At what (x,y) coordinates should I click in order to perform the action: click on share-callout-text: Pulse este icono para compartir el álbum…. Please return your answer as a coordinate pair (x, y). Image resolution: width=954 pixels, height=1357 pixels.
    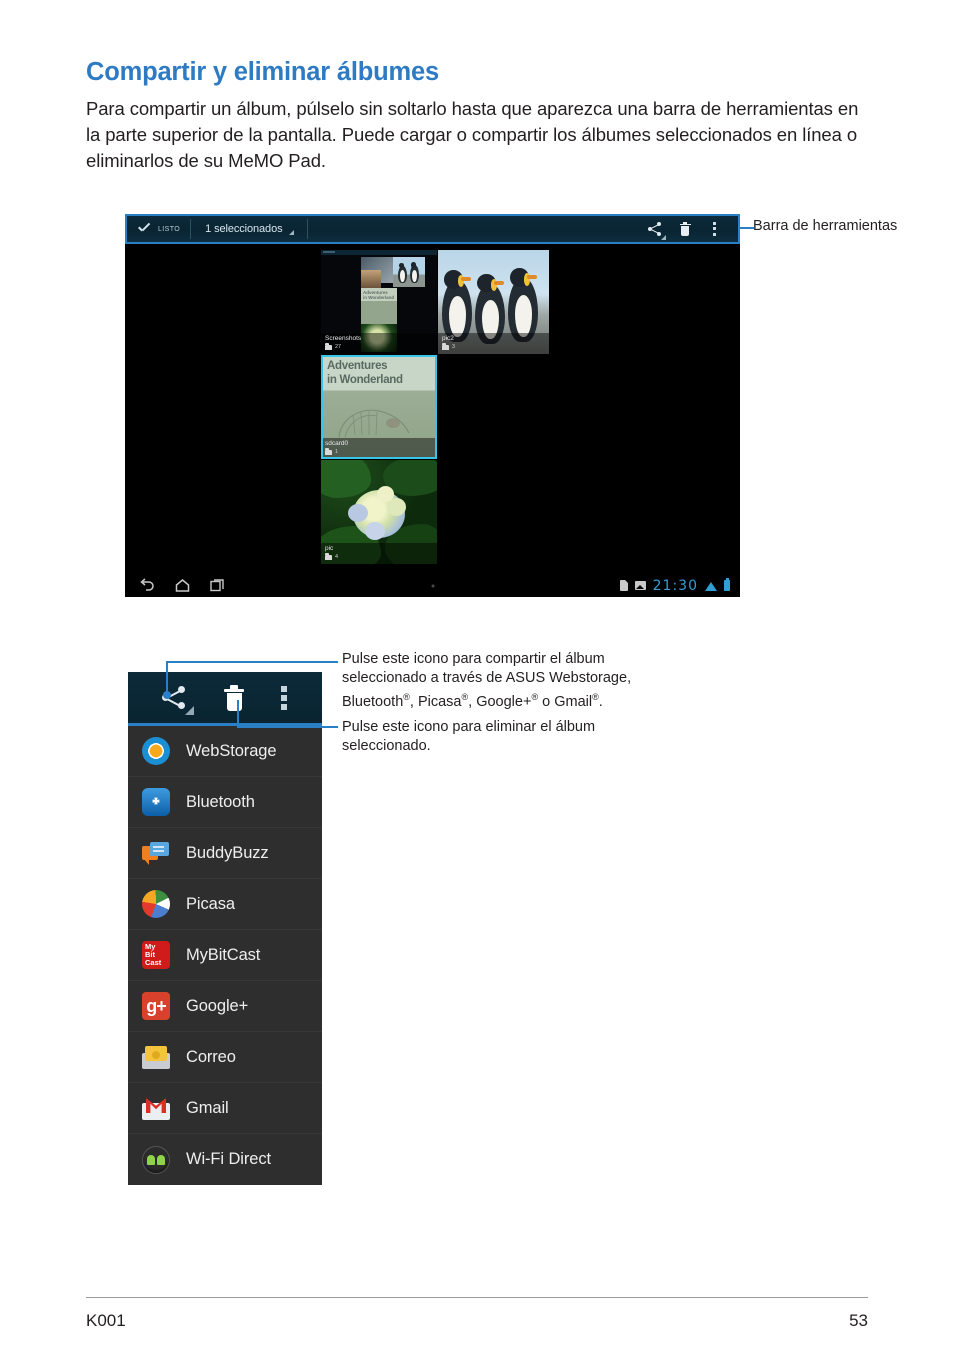
    Looking at the image, I should click on (487, 680).